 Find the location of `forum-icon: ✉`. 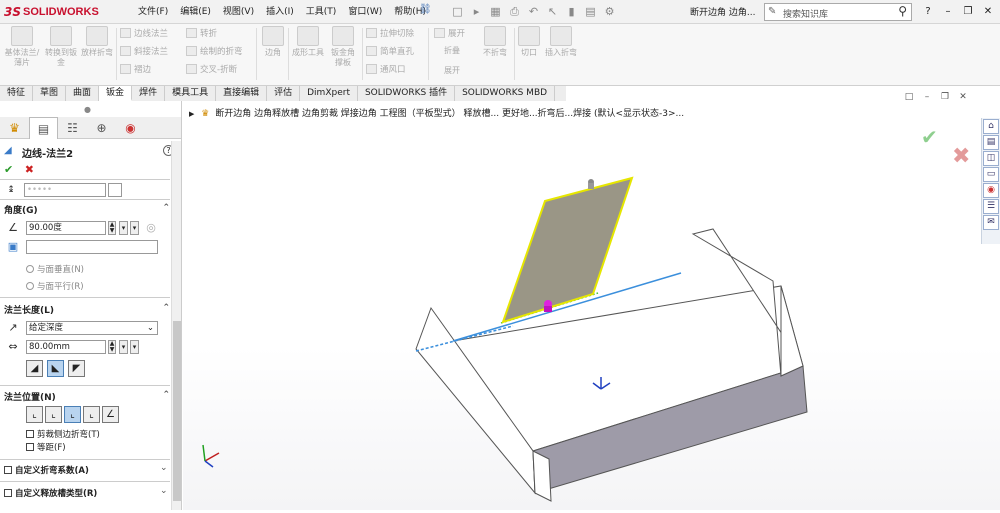

forum-icon: ✉ is located at coordinates (991, 222).